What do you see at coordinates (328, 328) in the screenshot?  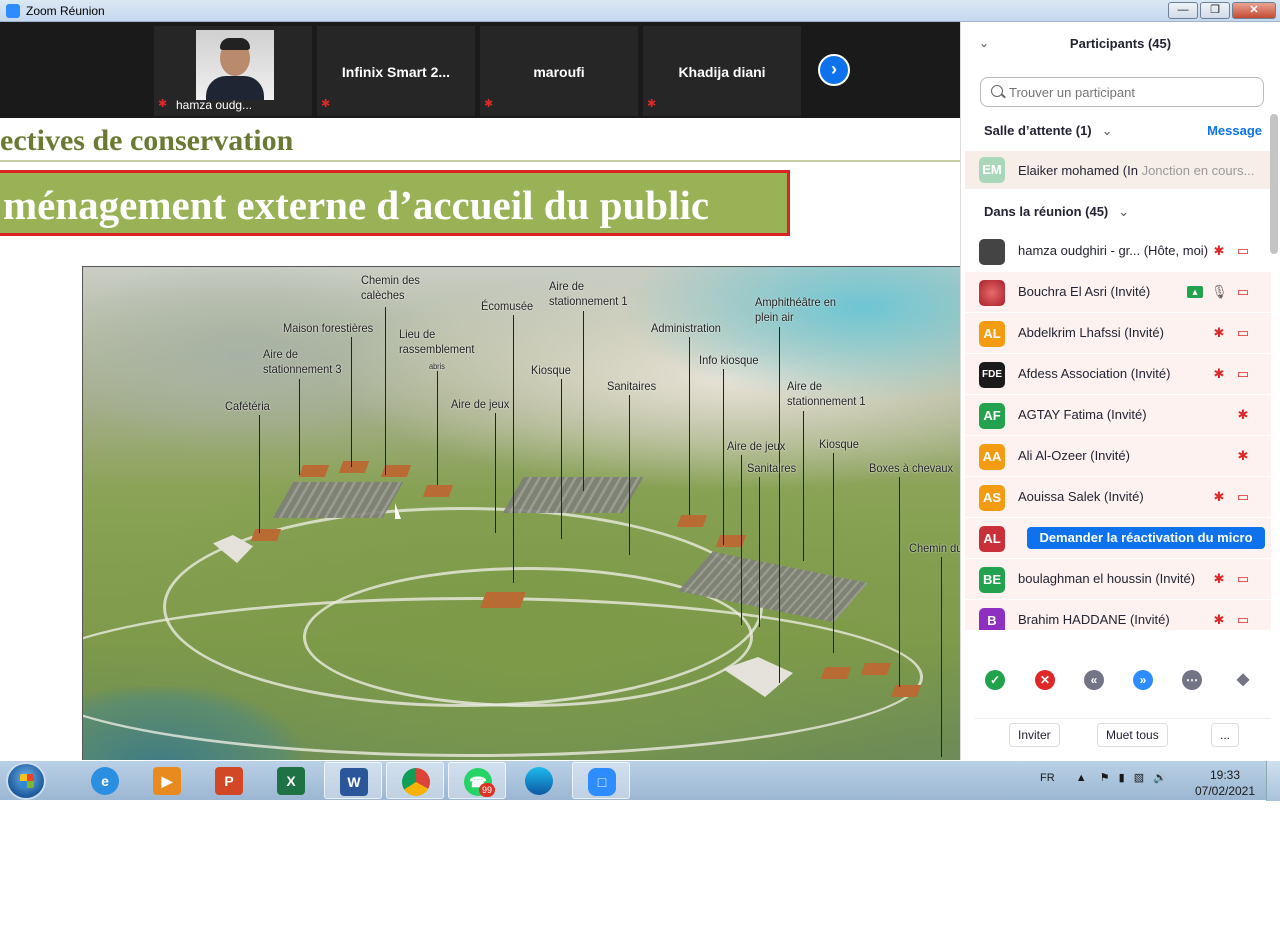 I see `plan-label: Maison forestières` at bounding box center [328, 328].